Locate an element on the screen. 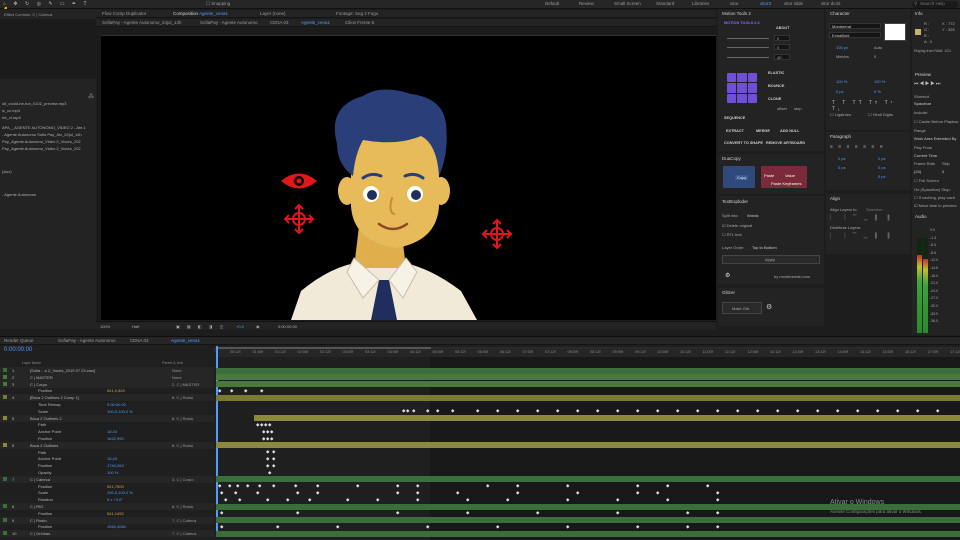  property-value: 541,7500 is located at coordinates (115, 486).